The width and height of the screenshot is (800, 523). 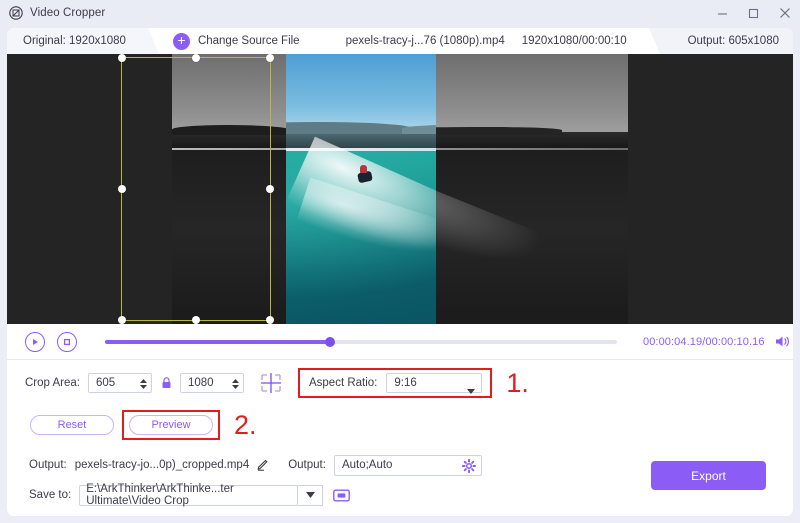 I want to click on crop-width-value: 605, so click(x=105, y=383).